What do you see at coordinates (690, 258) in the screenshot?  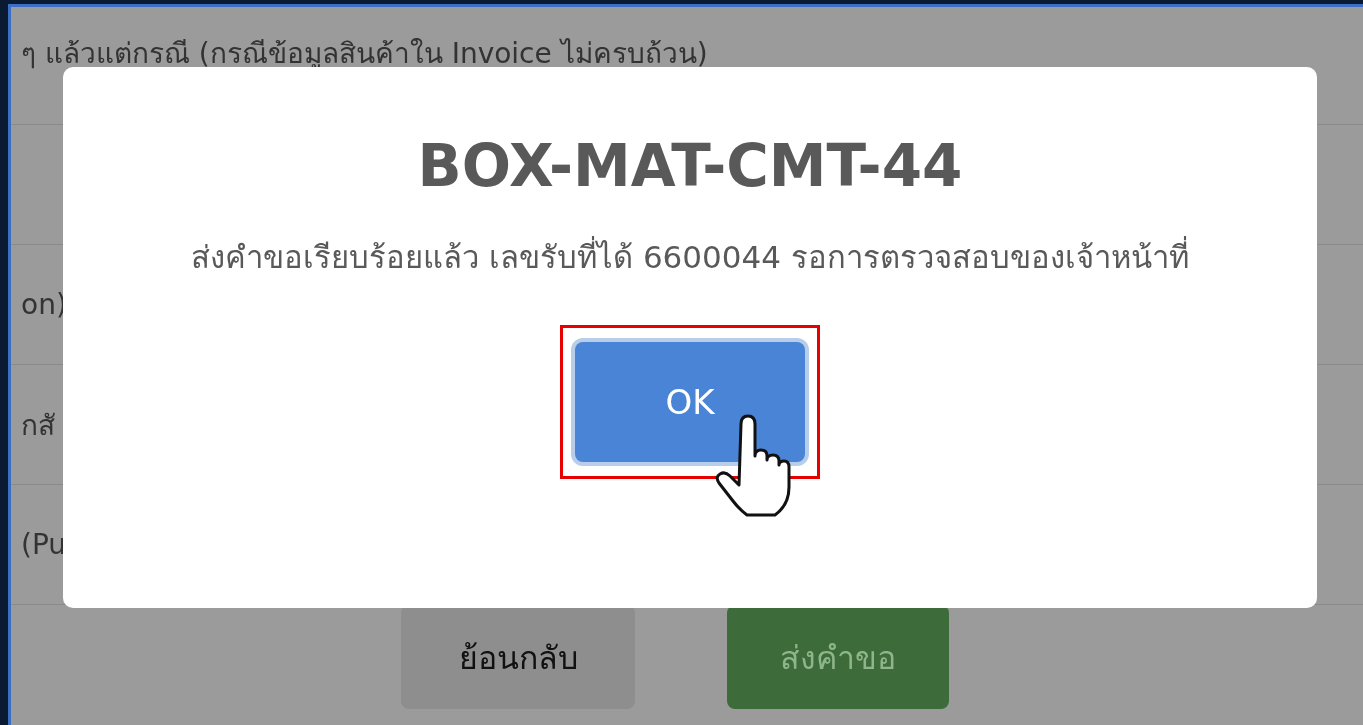 I see `dialog-message: ส่งคำขอเรียบร้อยแล้ว เลขรับที่ได้ 6600044 รอการตรวจสอบของเจ้าหน้าที่` at bounding box center [690, 258].